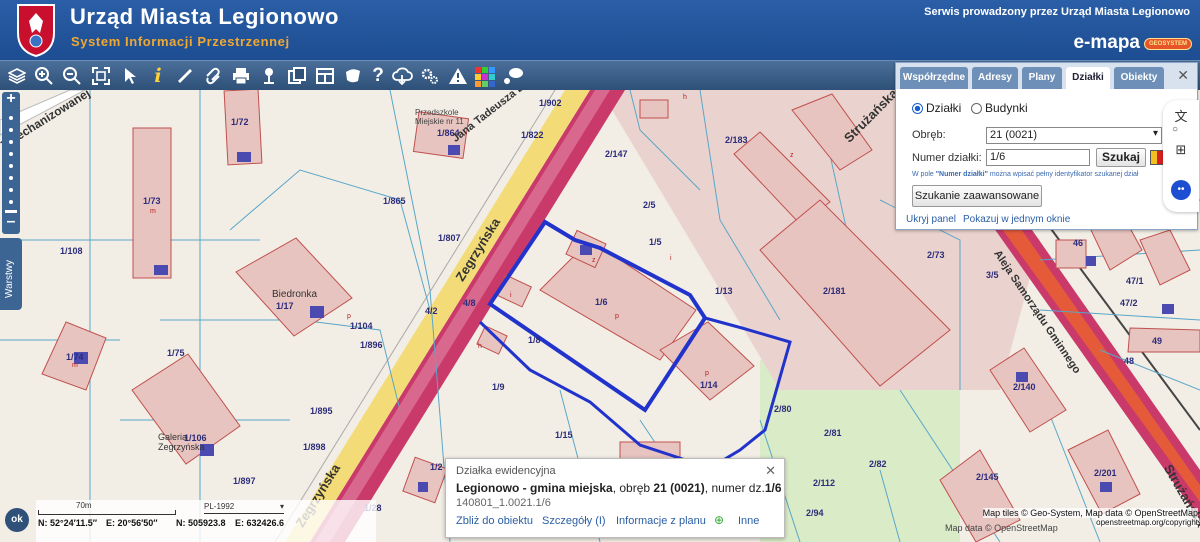 Image resolution: width=1200 pixels, height=542 pixels. Describe the element at coordinates (936, 108) in the screenshot. I see `radio-dzialki: Działki` at that location.